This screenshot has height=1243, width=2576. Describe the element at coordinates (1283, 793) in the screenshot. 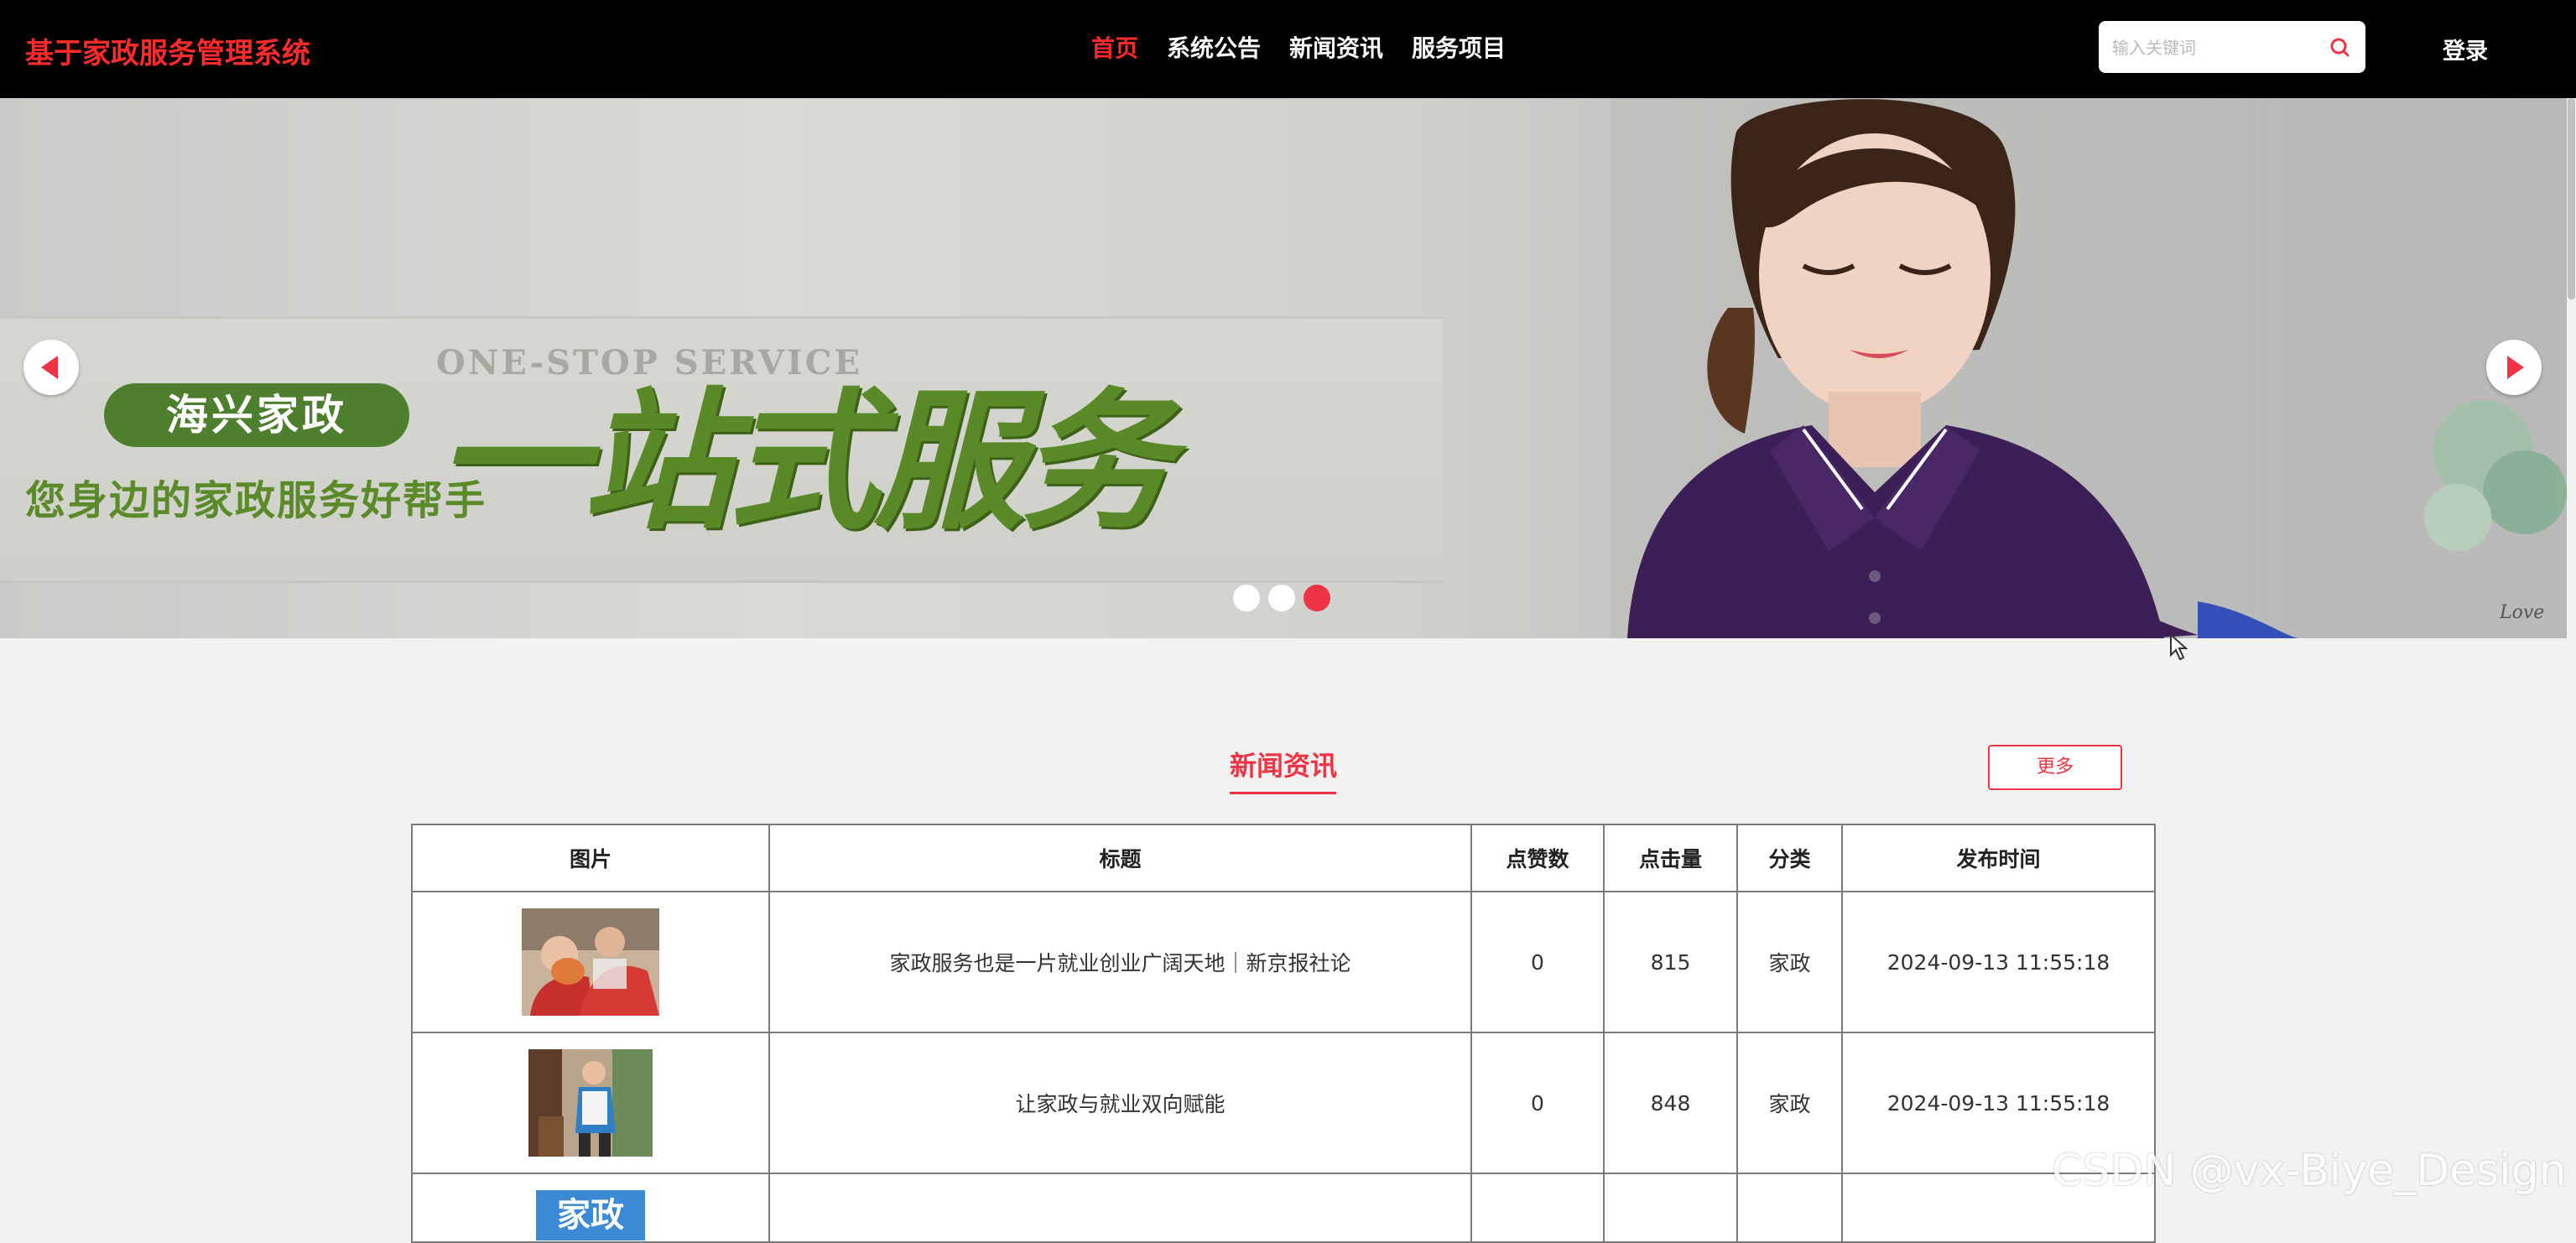

I see `news-title-underline` at that location.